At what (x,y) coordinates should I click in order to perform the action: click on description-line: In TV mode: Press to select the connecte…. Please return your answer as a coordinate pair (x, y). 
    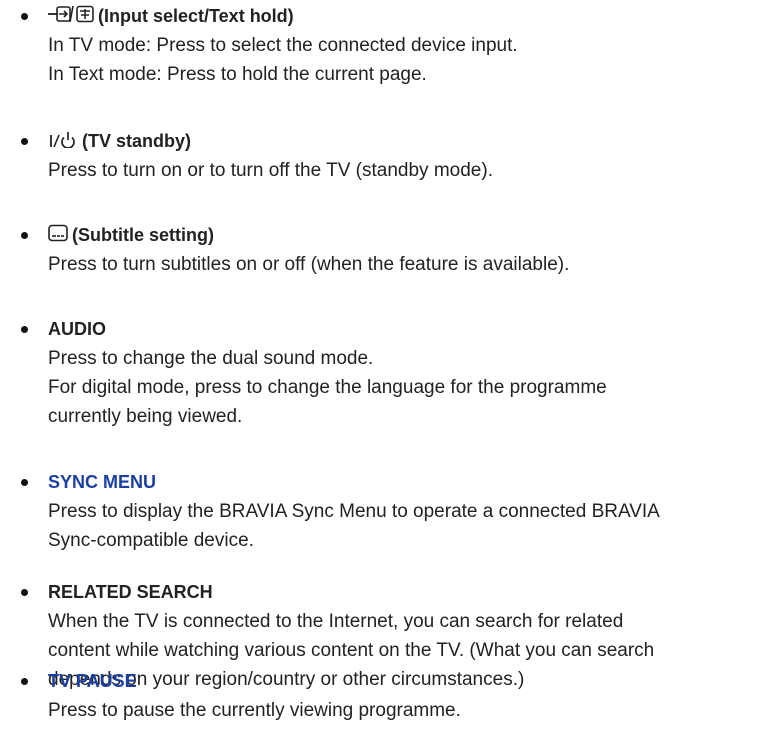
    Looking at the image, I should click on (283, 45).